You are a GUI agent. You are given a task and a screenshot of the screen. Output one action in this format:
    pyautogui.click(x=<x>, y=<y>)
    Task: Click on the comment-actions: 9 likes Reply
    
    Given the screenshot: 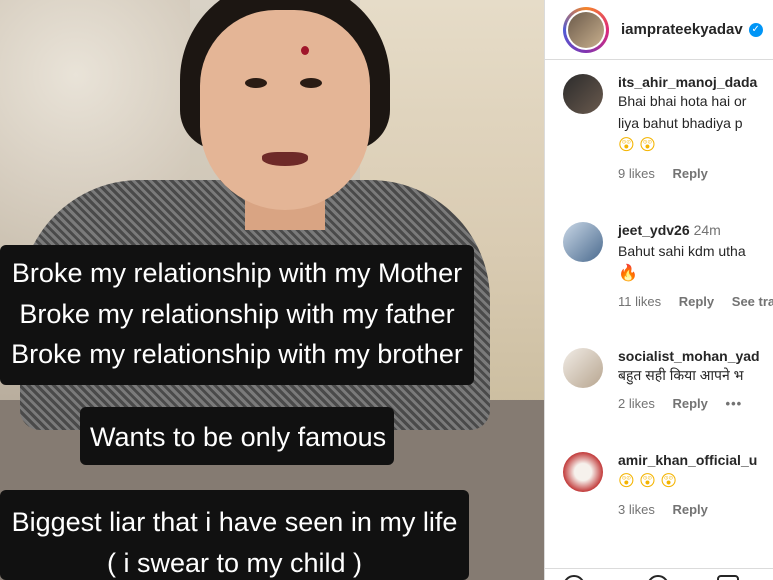 What is the action you would take?
    pyautogui.click(x=695, y=173)
    